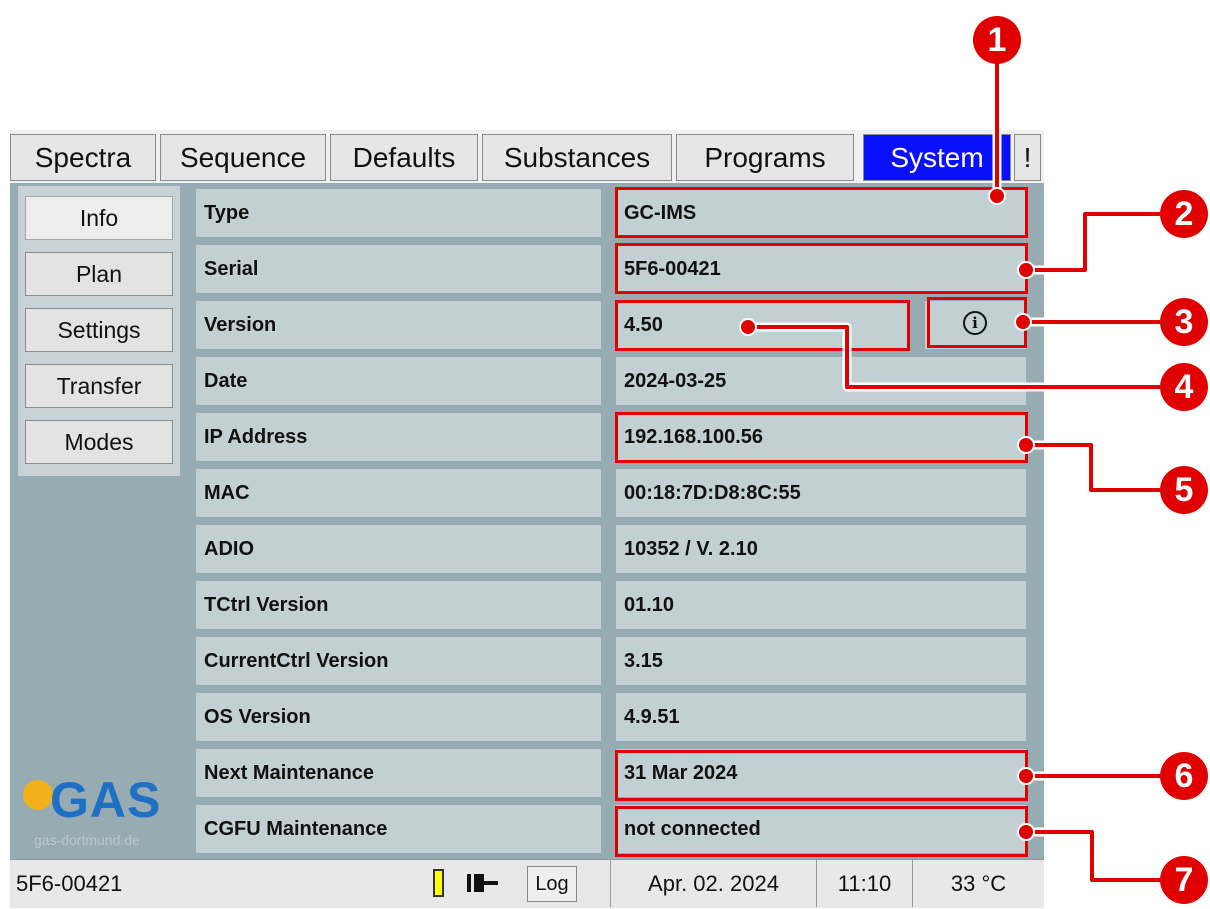  I want to click on tab-sequence: Sequence, so click(243, 157).